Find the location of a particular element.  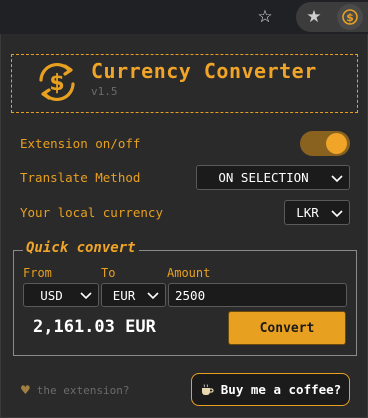

from-currency-value: USD is located at coordinates (51, 295).